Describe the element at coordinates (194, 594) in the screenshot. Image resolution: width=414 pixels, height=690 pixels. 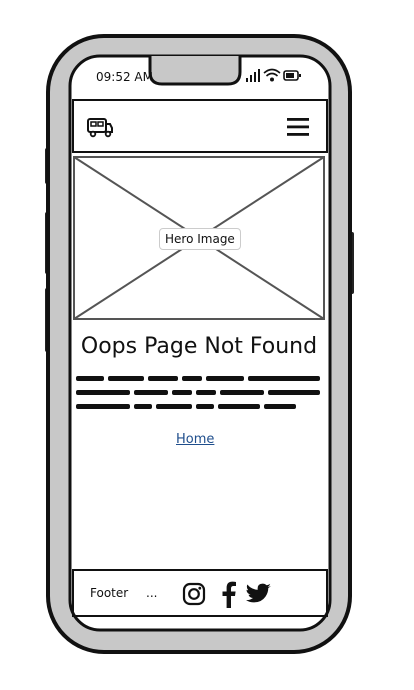
I see `instagram-icon` at that location.